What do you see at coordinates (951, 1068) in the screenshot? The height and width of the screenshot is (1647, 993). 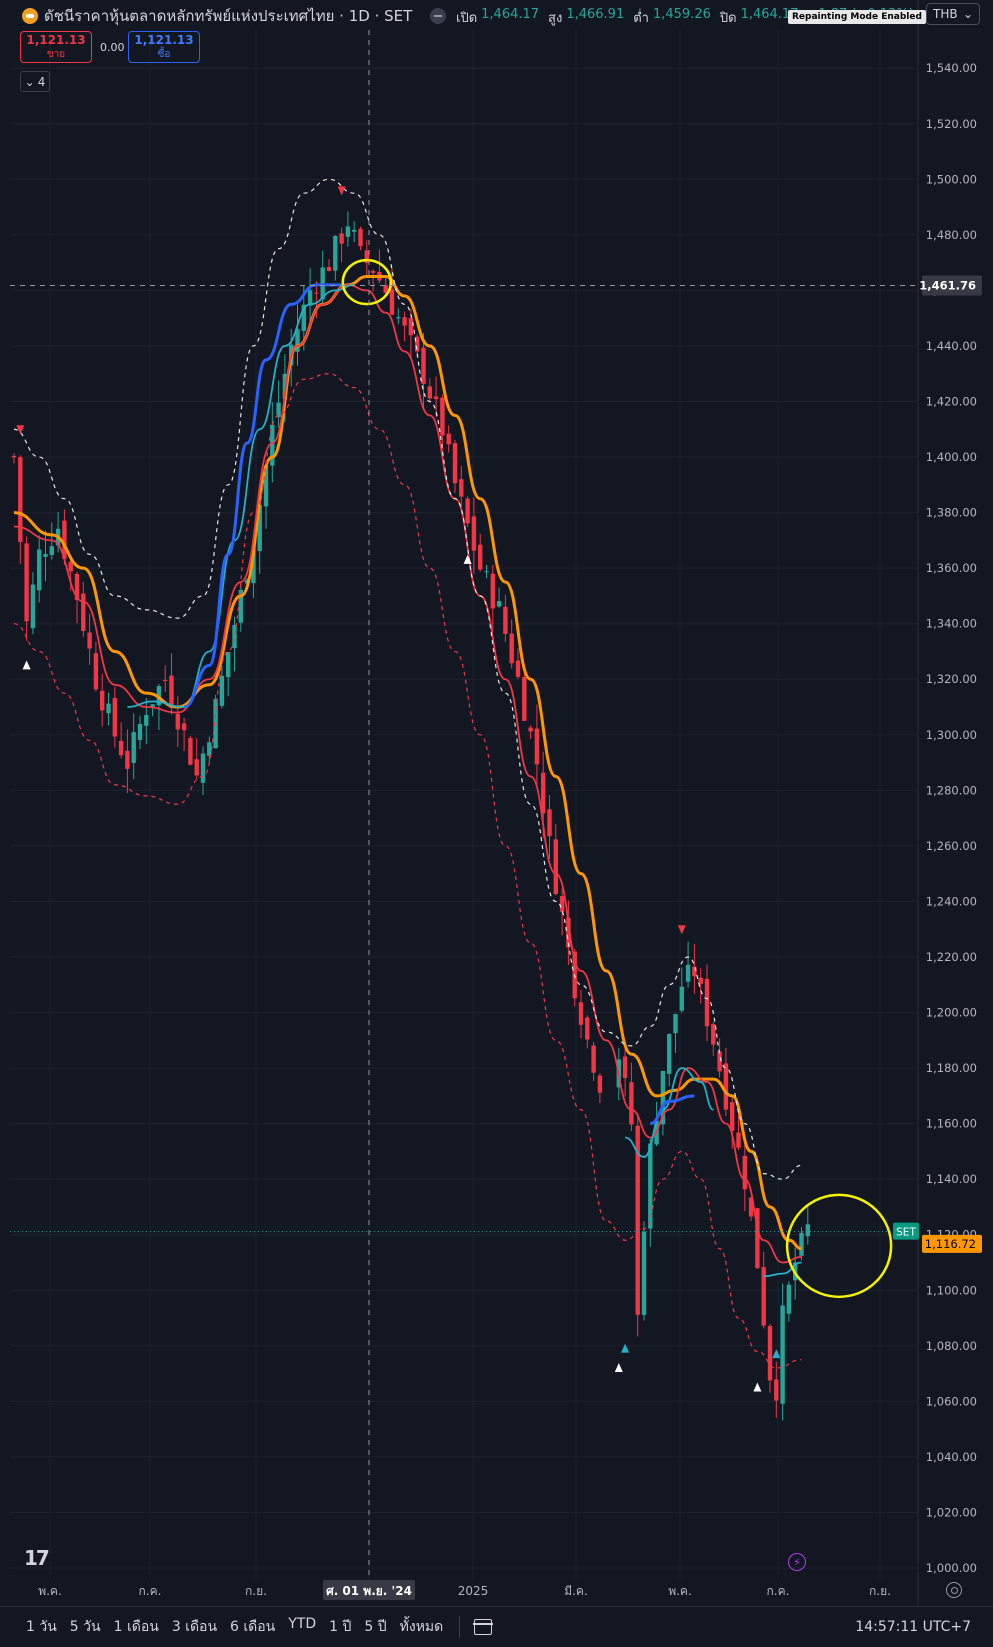 I see `y-tick-label: 1,180.00` at bounding box center [951, 1068].